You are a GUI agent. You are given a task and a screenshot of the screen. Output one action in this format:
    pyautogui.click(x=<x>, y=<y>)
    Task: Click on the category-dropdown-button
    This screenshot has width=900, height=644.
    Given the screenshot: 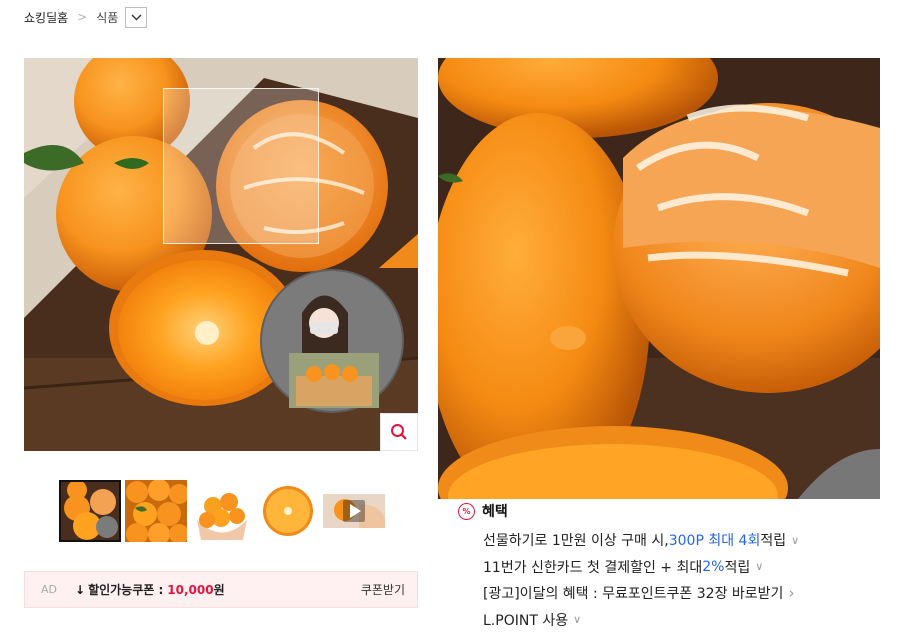 What is the action you would take?
    pyautogui.click(x=136, y=17)
    